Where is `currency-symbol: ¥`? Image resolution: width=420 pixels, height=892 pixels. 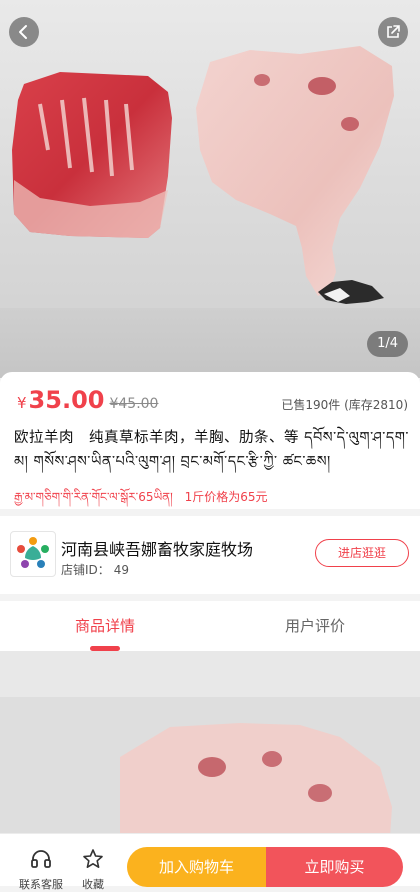
currency-symbol: ¥ is located at coordinates (22, 403).